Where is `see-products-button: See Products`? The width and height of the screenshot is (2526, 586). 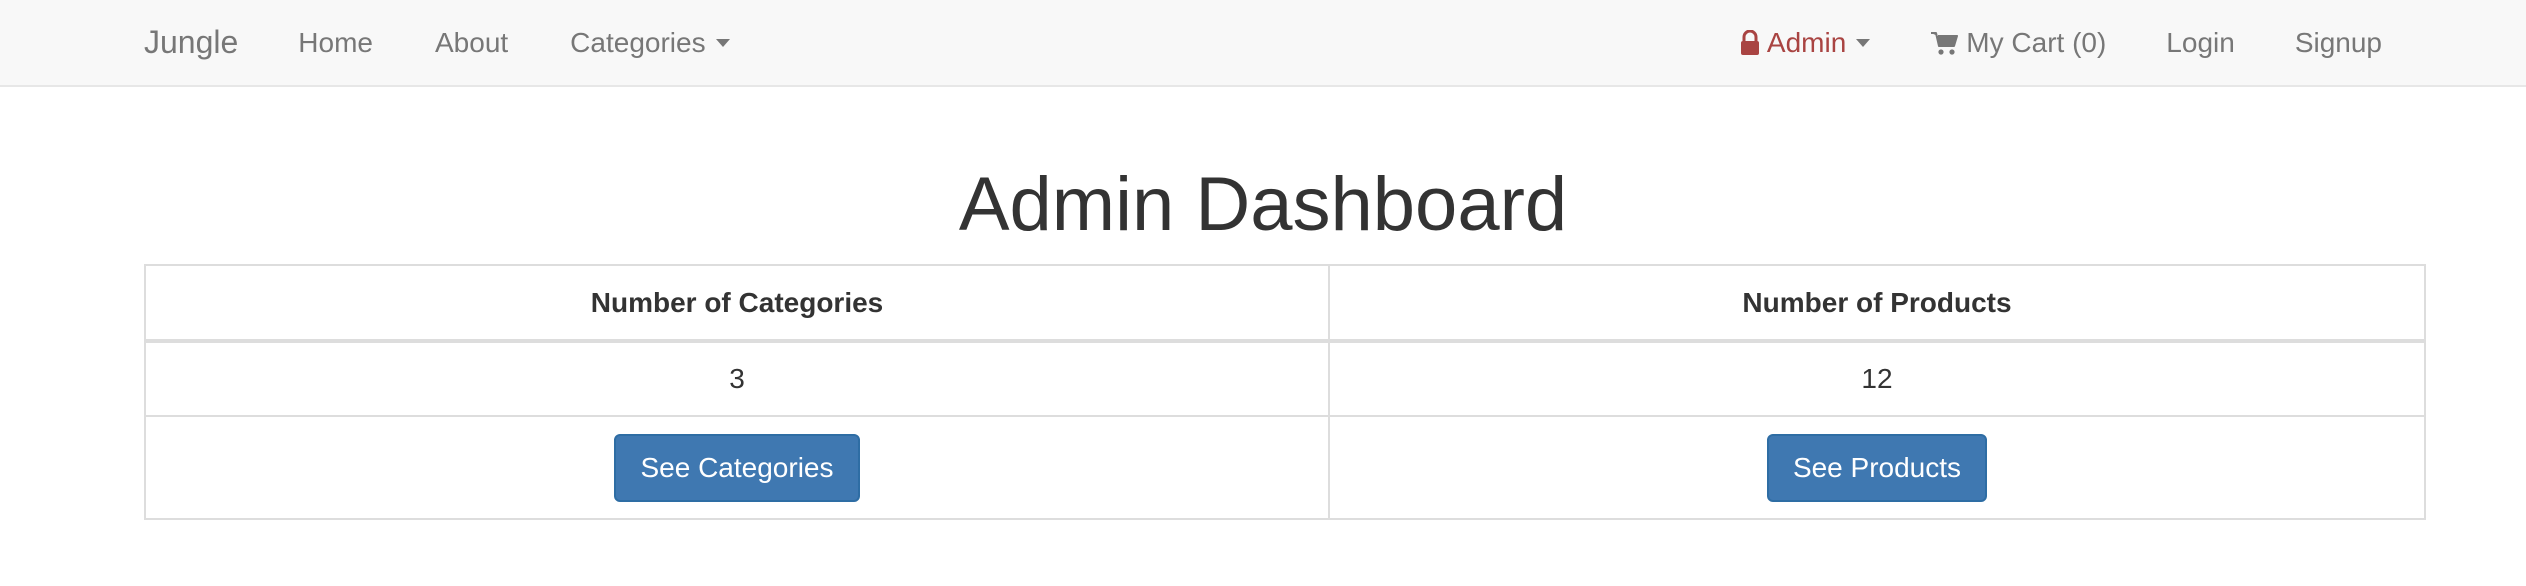
see-products-button: See Products is located at coordinates (1877, 467).